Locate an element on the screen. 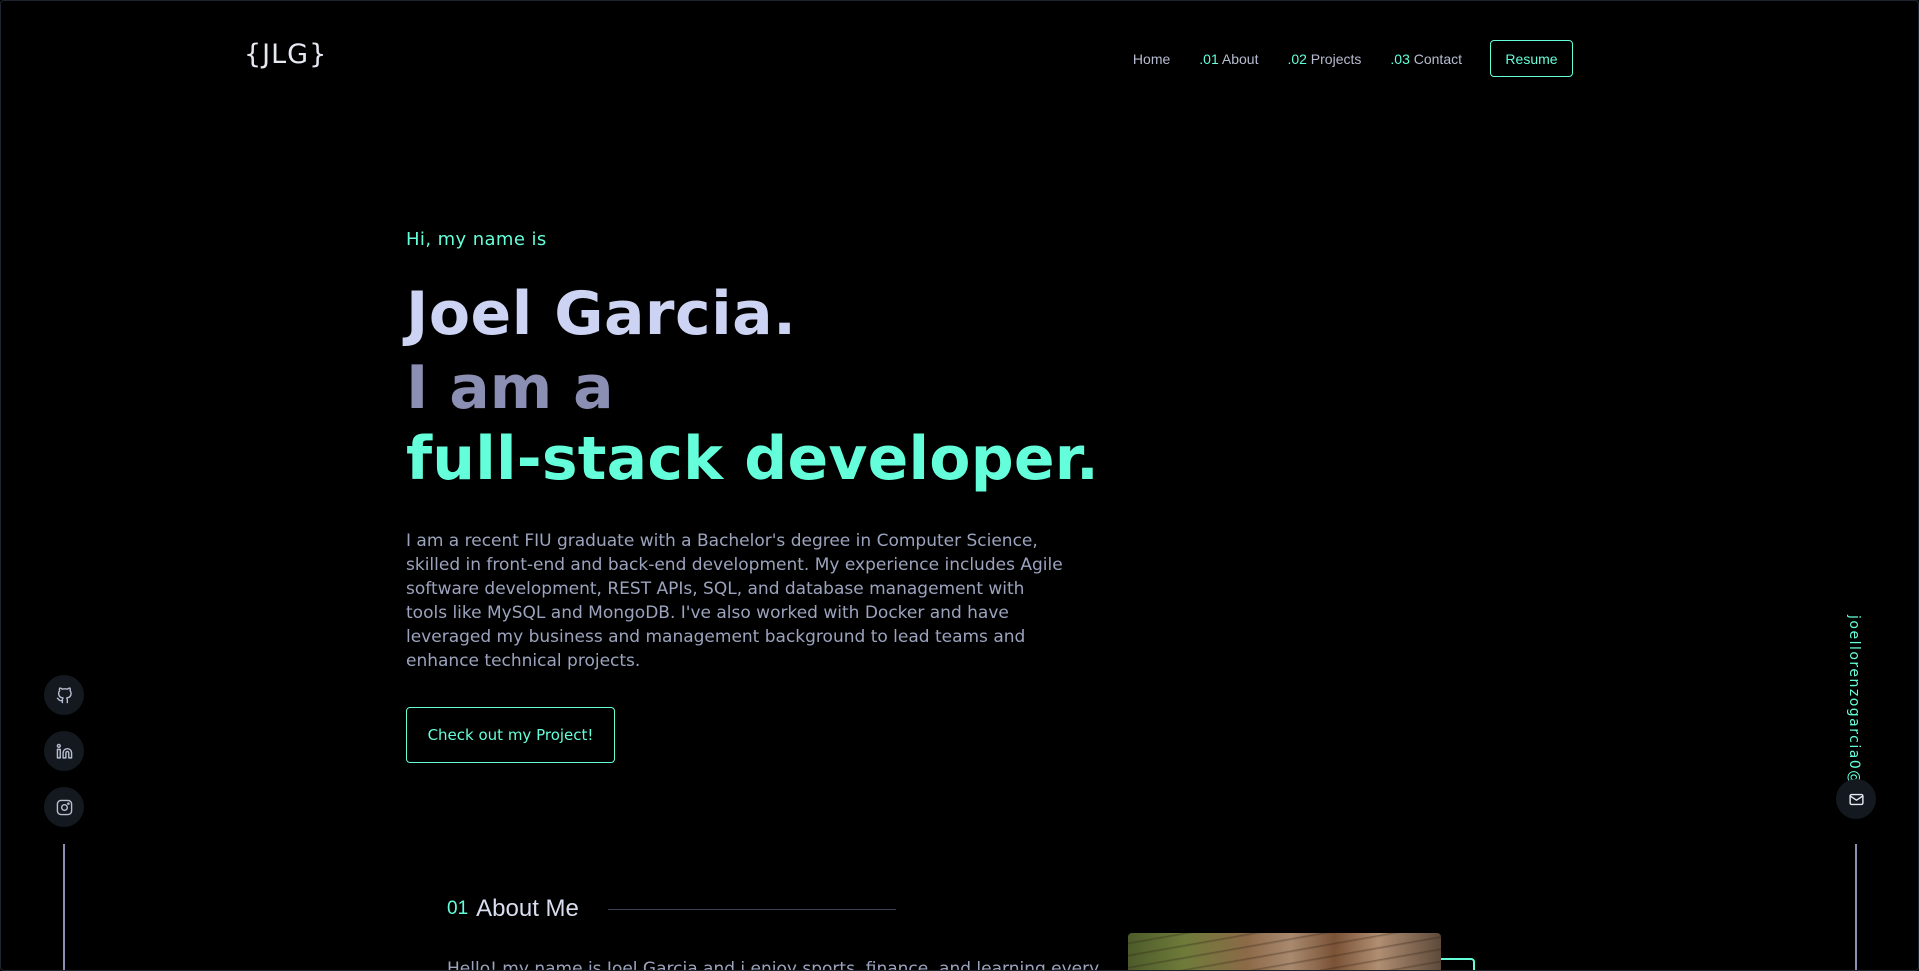 This screenshot has width=1919, height=971. email-link: joellorenzogarcia0@ is located at coordinates (1854, 700).